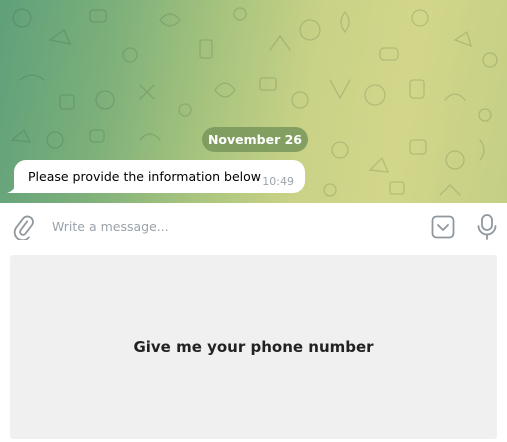 The width and height of the screenshot is (507, 442). I want to click on message-composer, so click(253, 226).